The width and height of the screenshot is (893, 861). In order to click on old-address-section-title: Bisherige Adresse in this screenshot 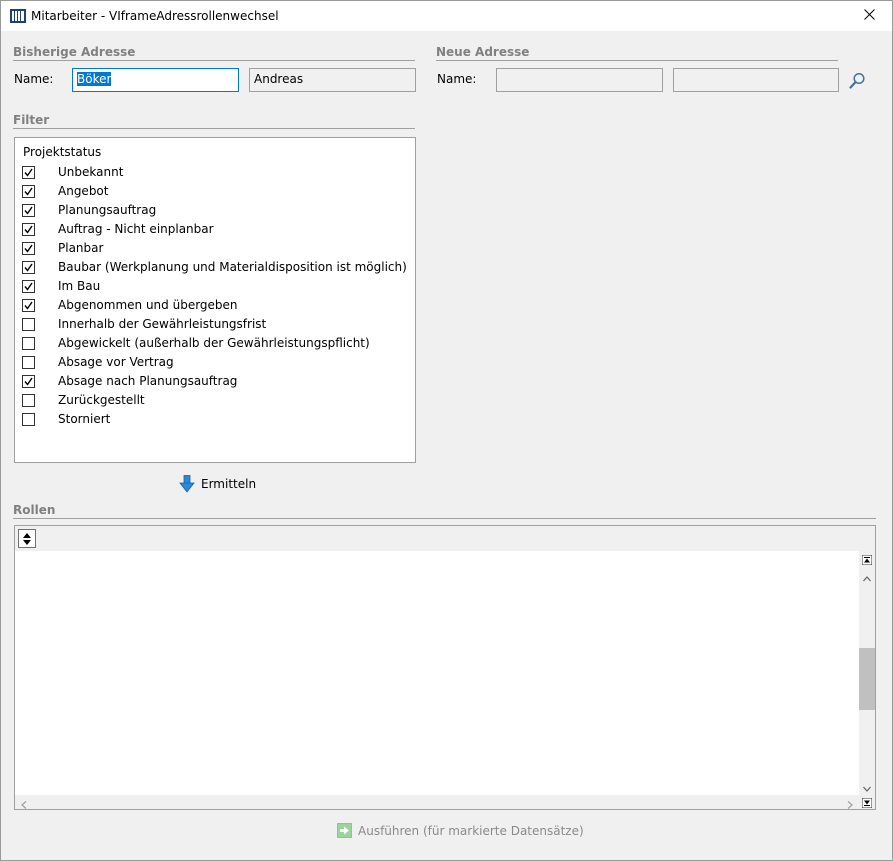, I will do `click(74, 52)`.